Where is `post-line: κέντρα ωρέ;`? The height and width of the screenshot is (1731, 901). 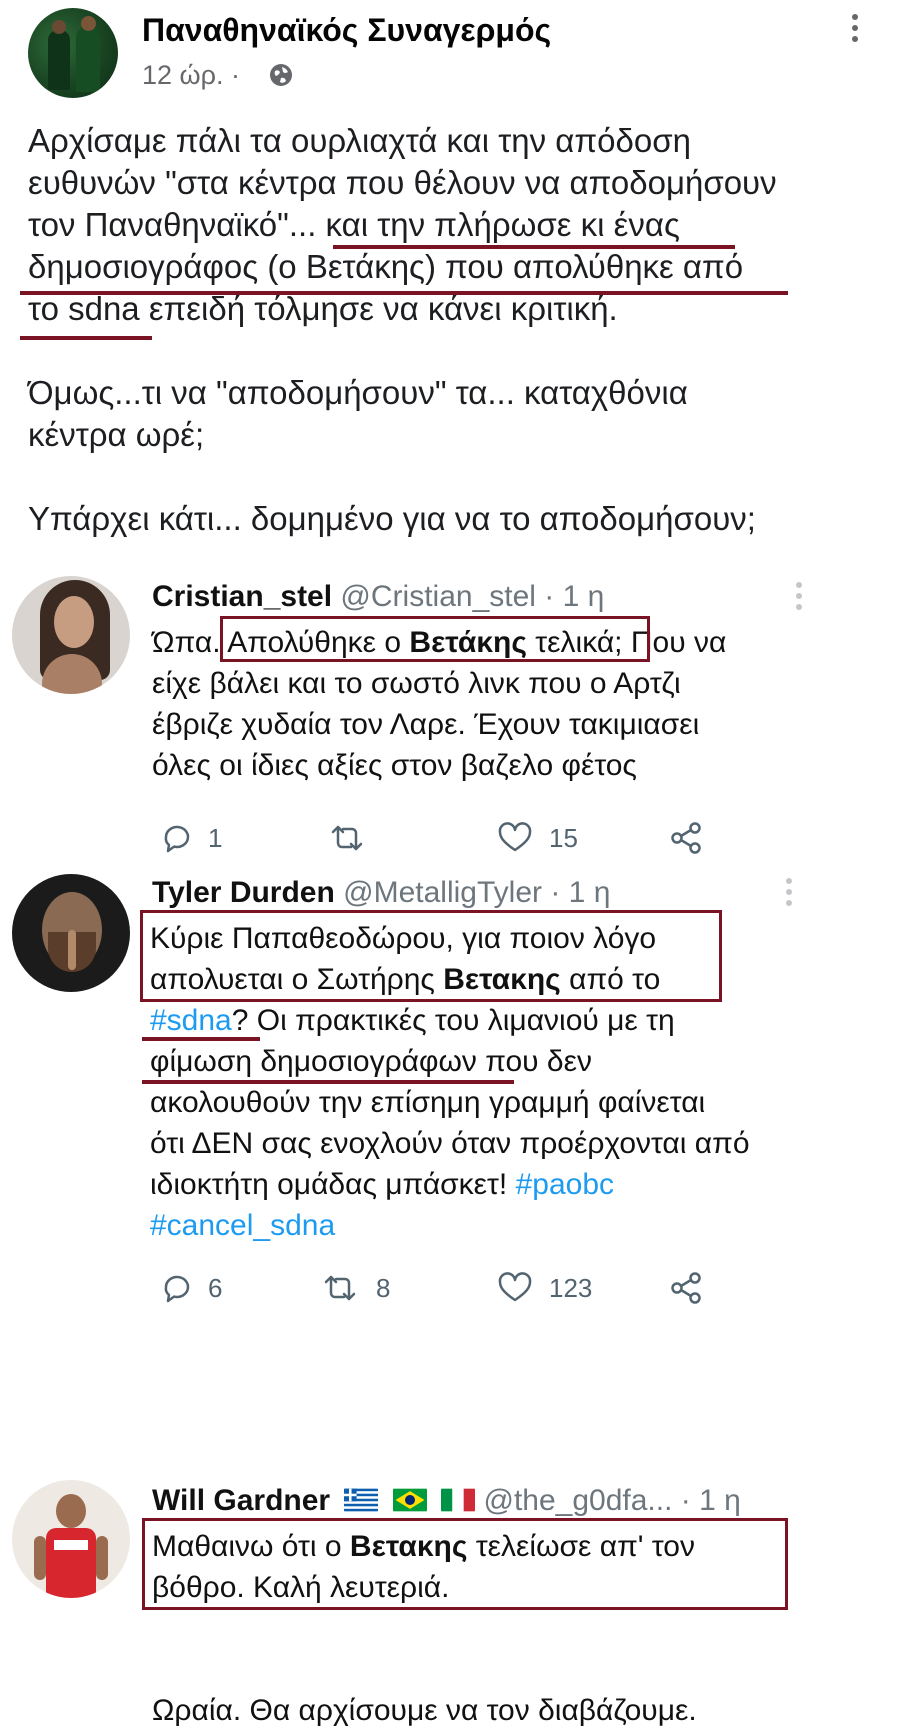 post-line: κέντρα ωρέ; is located at coordinates (116, 434).